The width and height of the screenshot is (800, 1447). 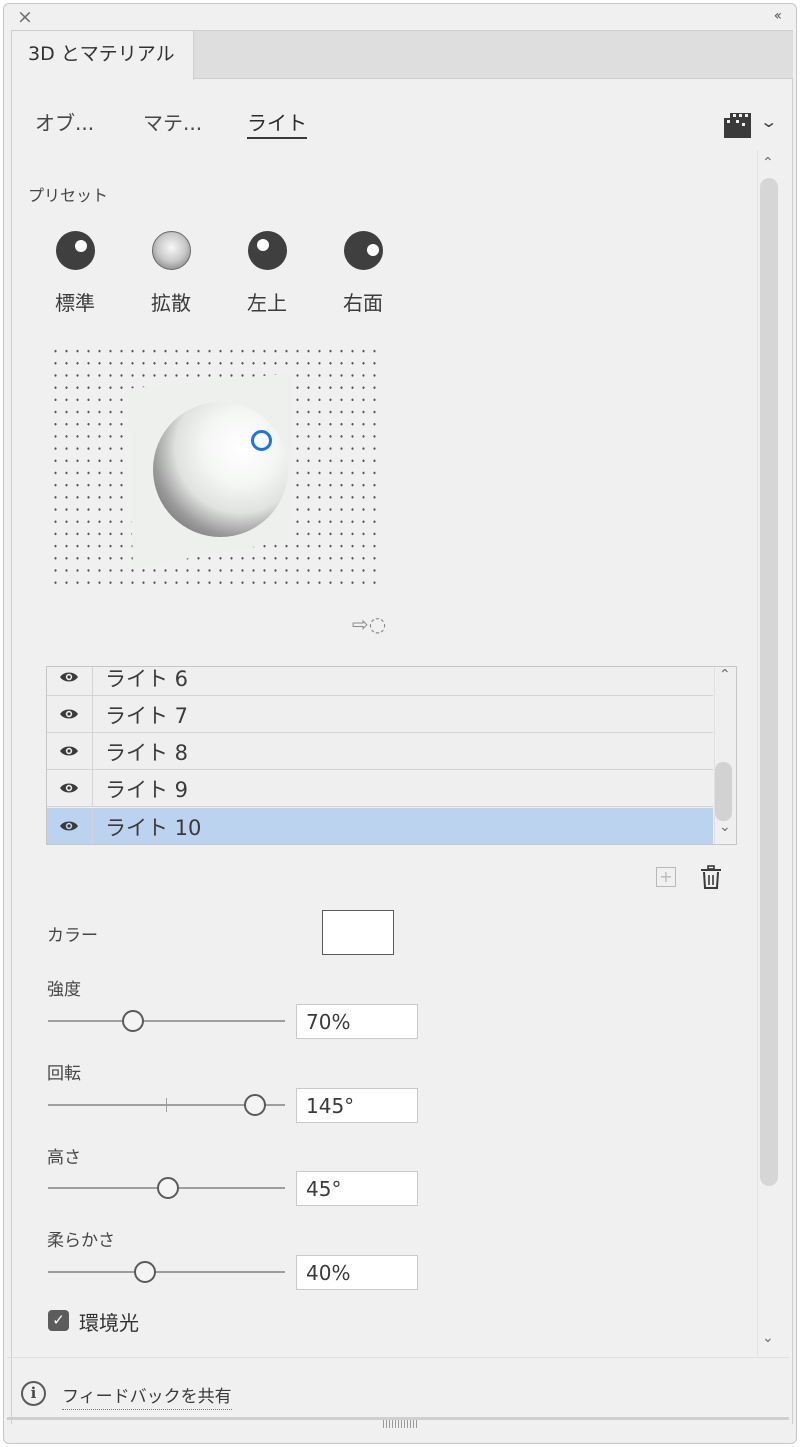 What do you see at coordinates (402, 55) in the screenshot?
I see `panel-tabstrip: 3D とマテリアル` at bounding box center [402, 55].